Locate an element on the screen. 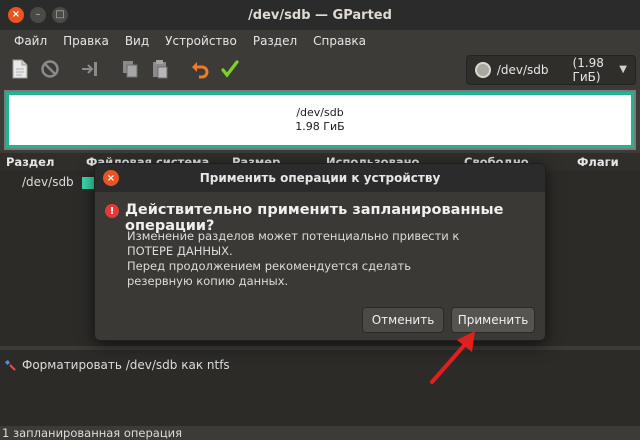 Image resolution: width=640 pixels, height=440 pixels. graph-device-label: /dev/sdb is located at coordinates (320, 112).